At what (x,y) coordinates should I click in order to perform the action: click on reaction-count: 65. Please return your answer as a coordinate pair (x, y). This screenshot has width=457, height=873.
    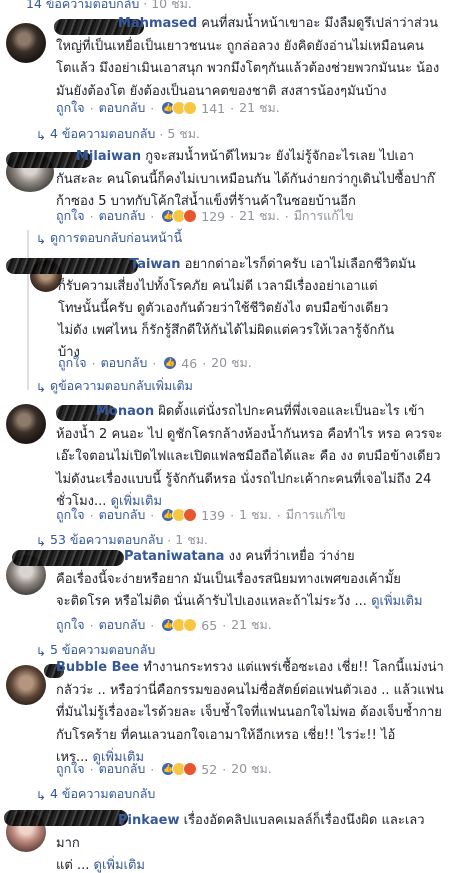
    Looking at the image, I should click on (209, 625).